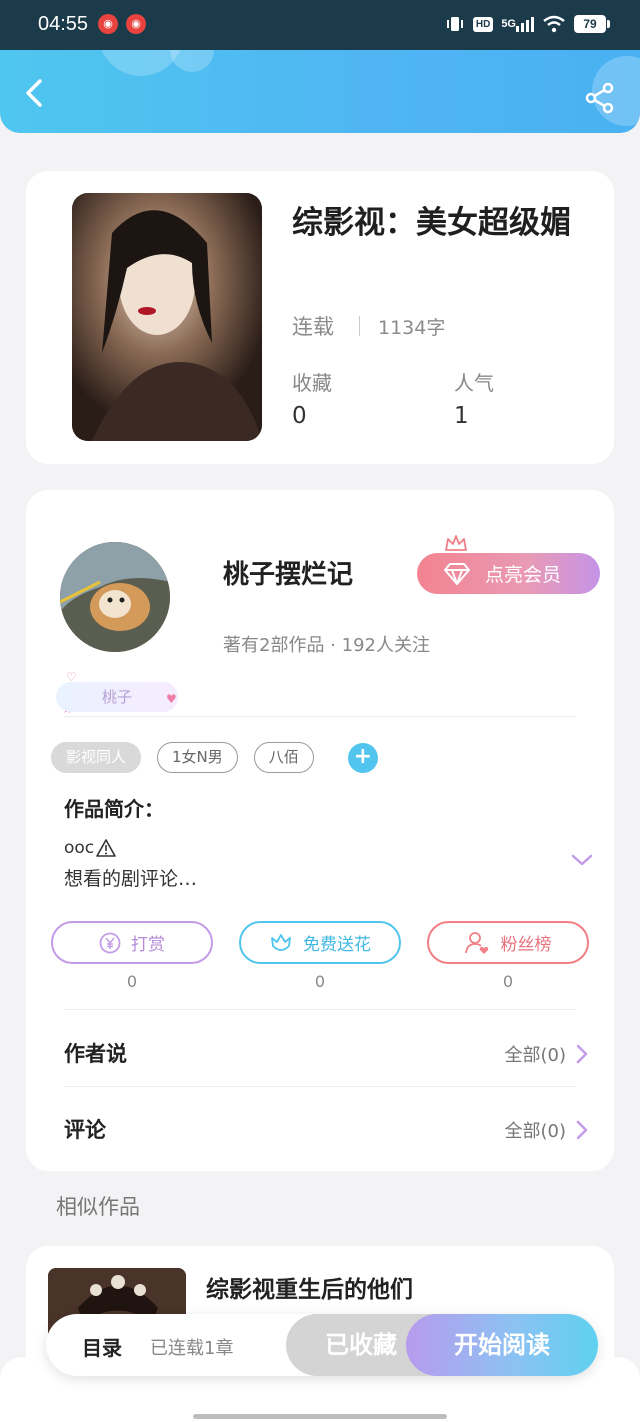 This screenshot has width=640, height=1422. Describe the element at coordinates (526, 945) in the screenshot. I see `fan-ranking-label: 粉丝榜` at that location.